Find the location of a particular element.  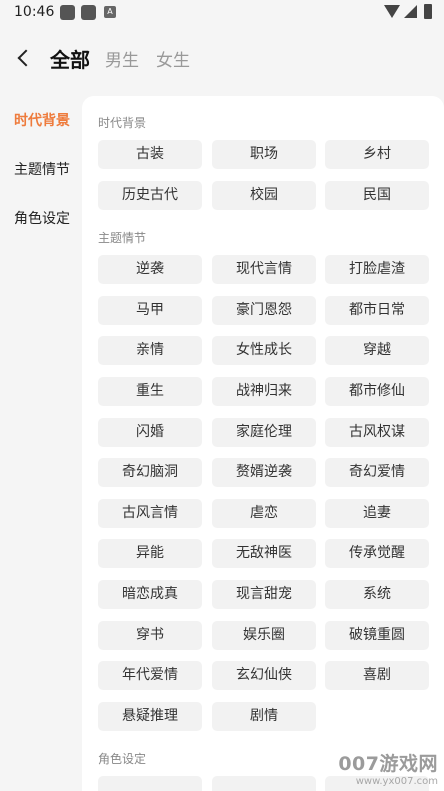

tag-chip: 娱乐圈 is located at coordinates (264, 635).